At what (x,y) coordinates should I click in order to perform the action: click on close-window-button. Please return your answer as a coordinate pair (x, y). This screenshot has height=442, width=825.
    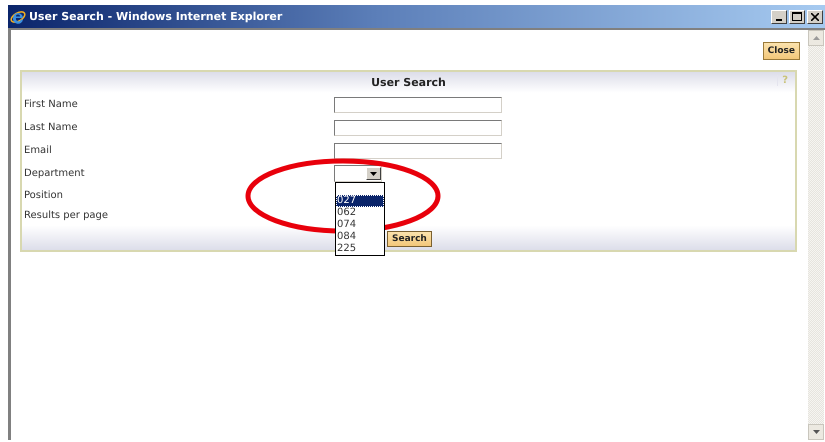
    Looking at the image, I should click on (815, 17).